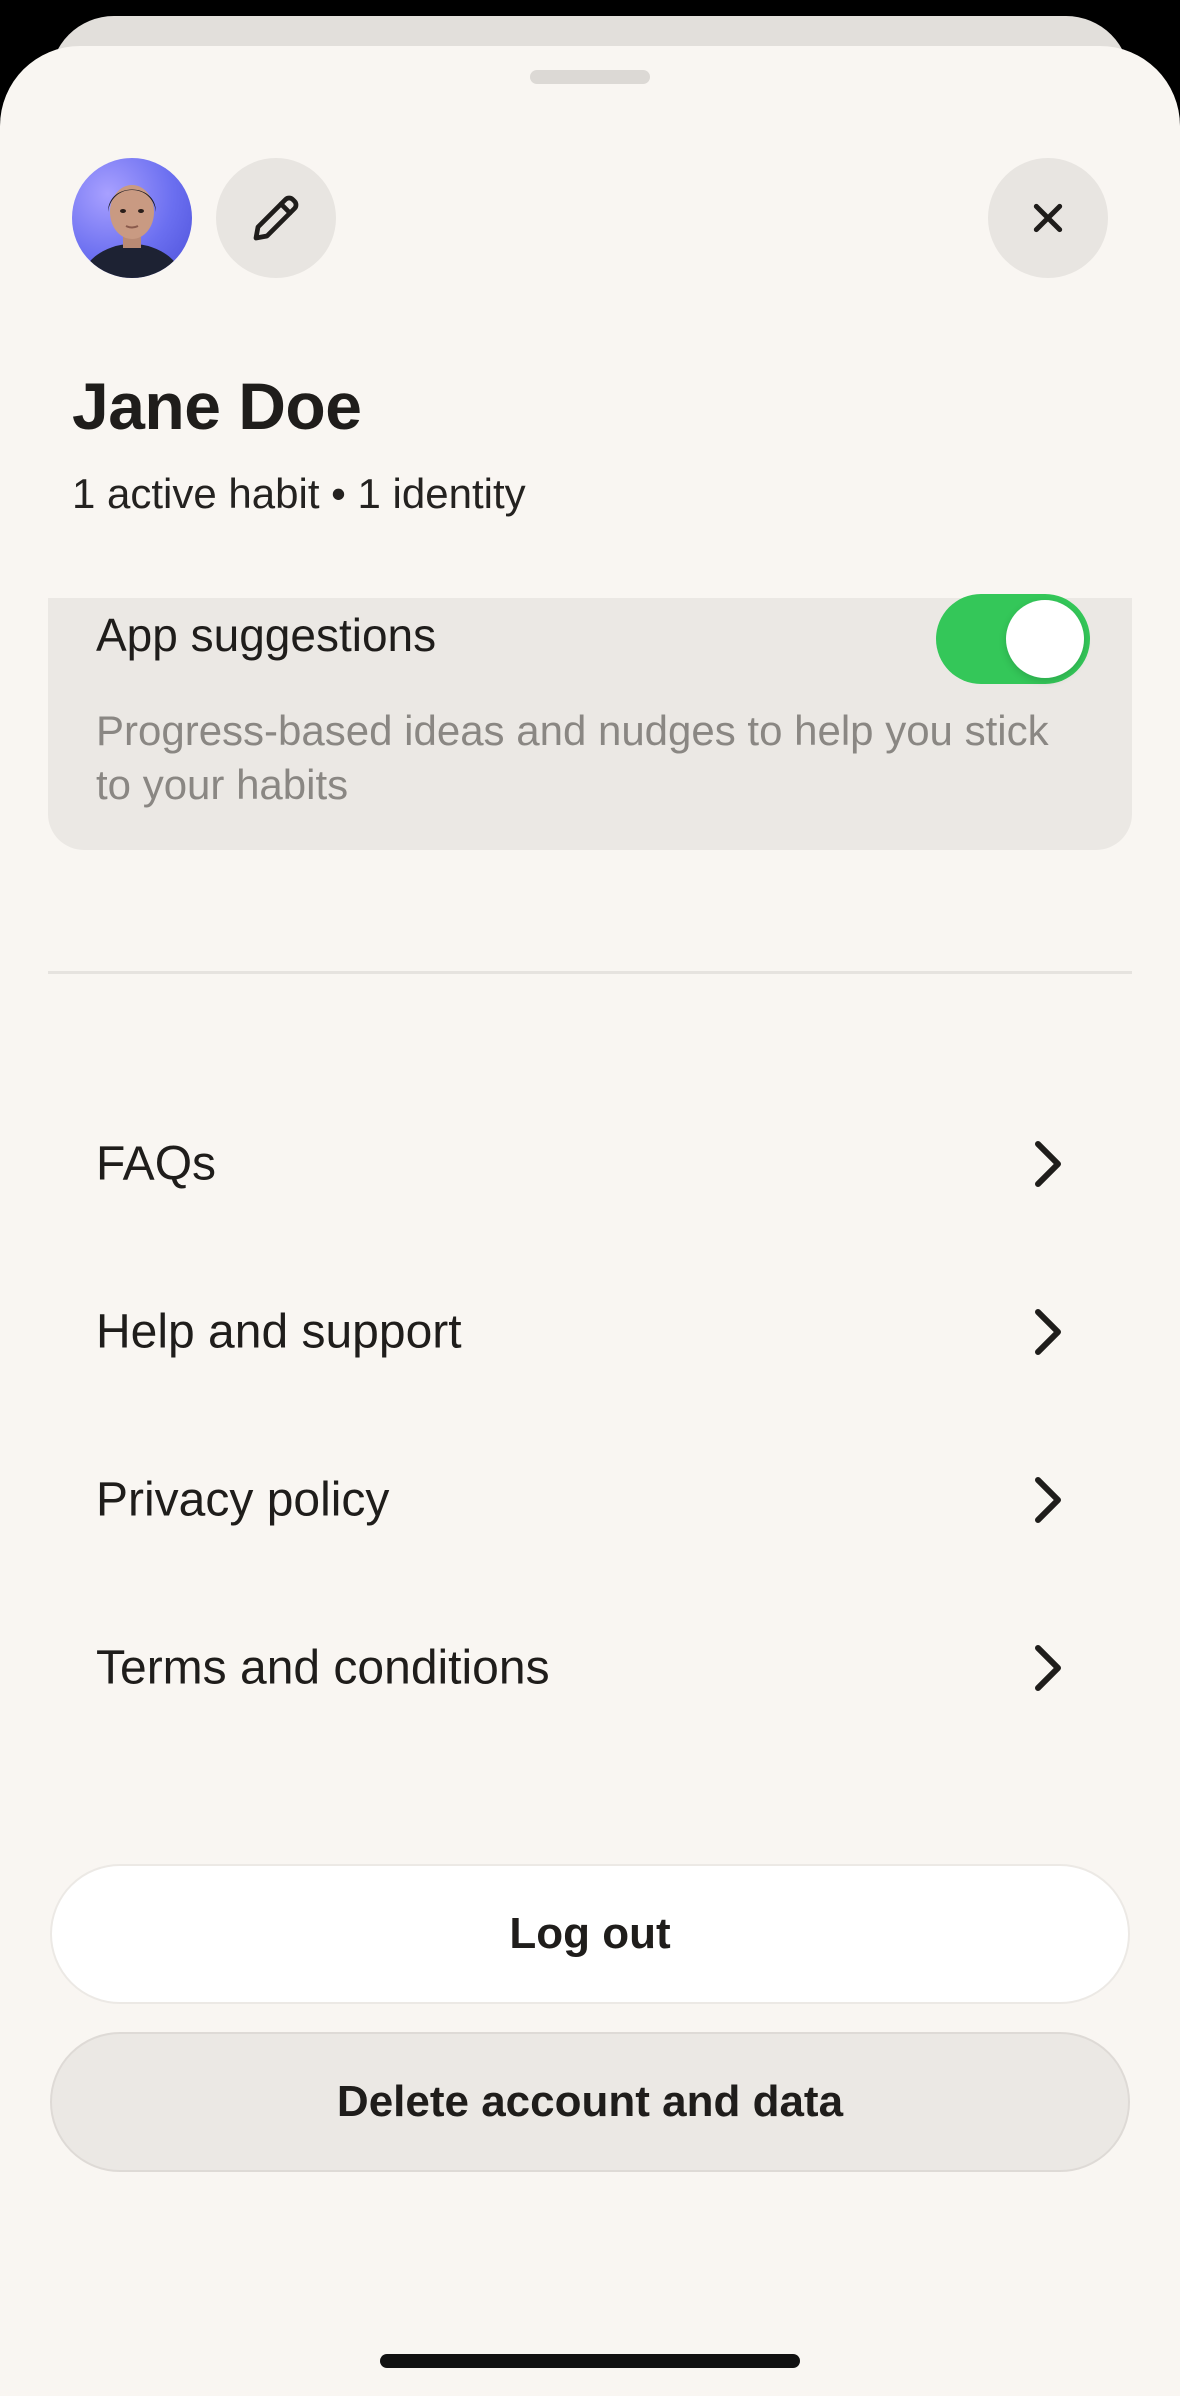  I want to click on home-indicator, so click(590, 2361).